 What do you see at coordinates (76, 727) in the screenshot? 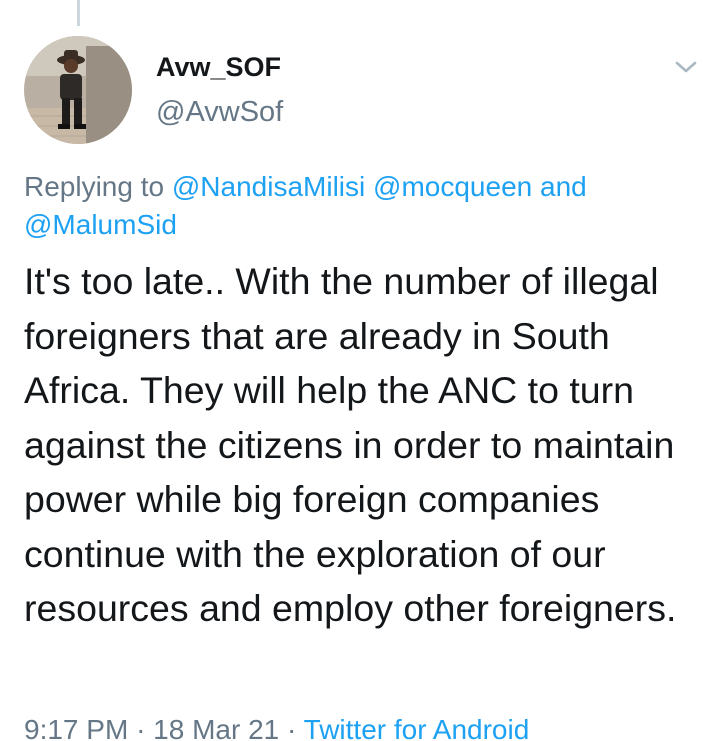
I see `tweet-time: 9:17 PM` at bounding box center [76, 727].